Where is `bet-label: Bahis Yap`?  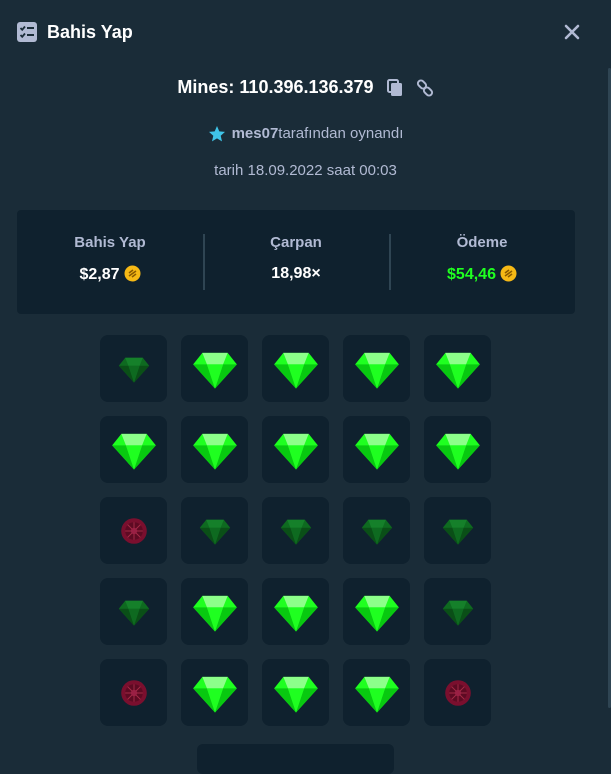
bet-label: Bahis Yap is located at coordinates (110, 242).